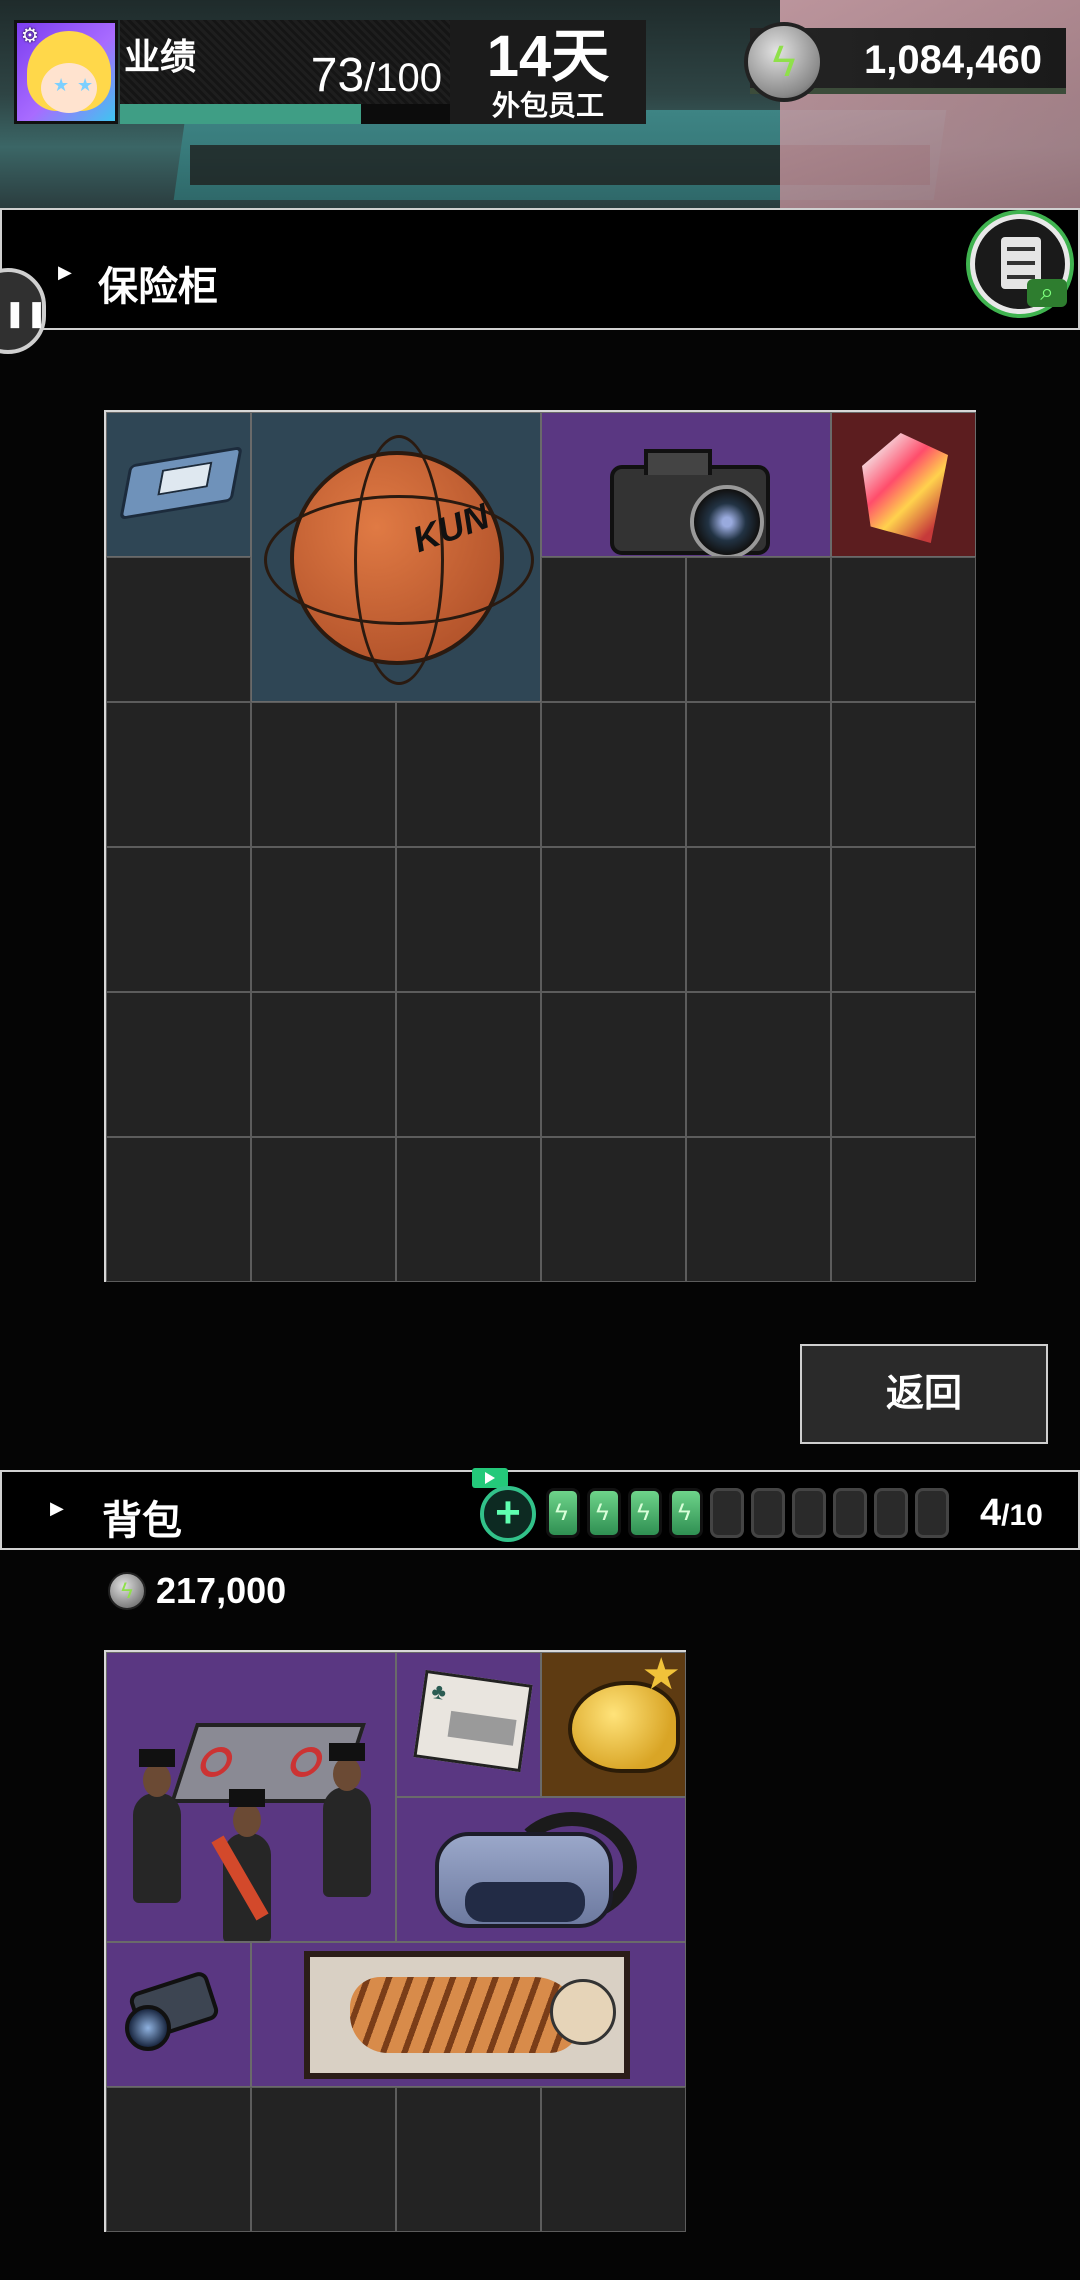 This screenshot has width=1080, height=2280. What do you see at coordinates (439, 1691) in the screenshot?
I see `palm-tree-icon: ♣` at bounding box center [439, 1691].